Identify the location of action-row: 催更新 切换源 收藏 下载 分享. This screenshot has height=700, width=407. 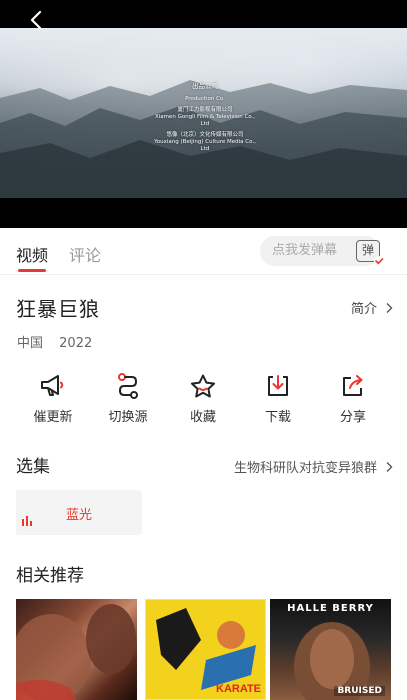
(203, 402).